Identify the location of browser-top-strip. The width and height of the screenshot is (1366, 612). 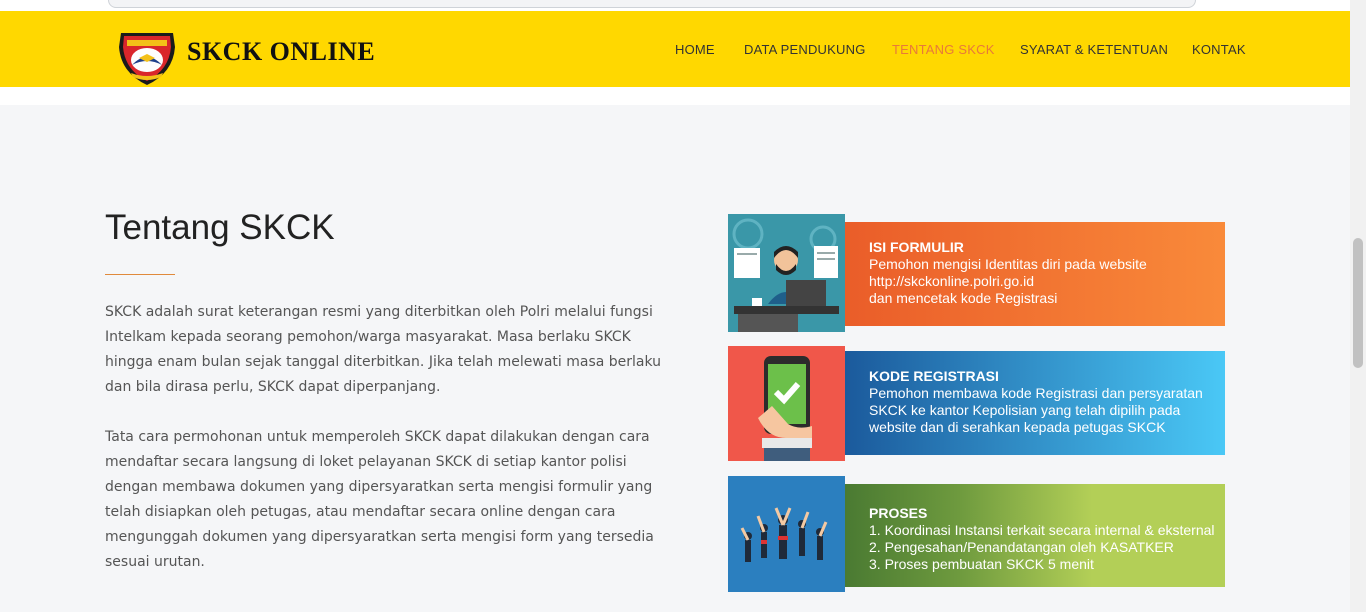
(675, 5).